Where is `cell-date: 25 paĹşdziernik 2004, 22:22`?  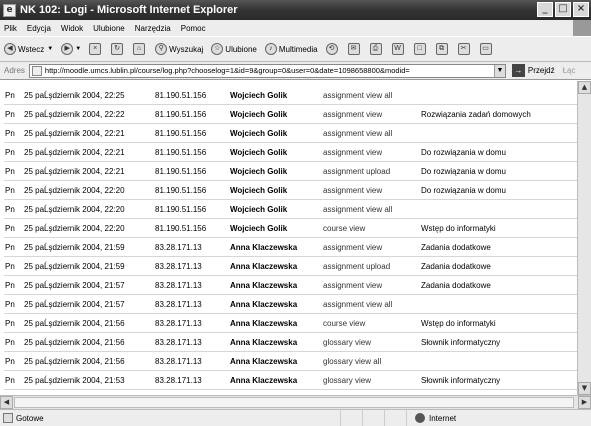
cell-date: 25 paĹşdziernik 2004, 22:22 is located at coordinates (74, 114).